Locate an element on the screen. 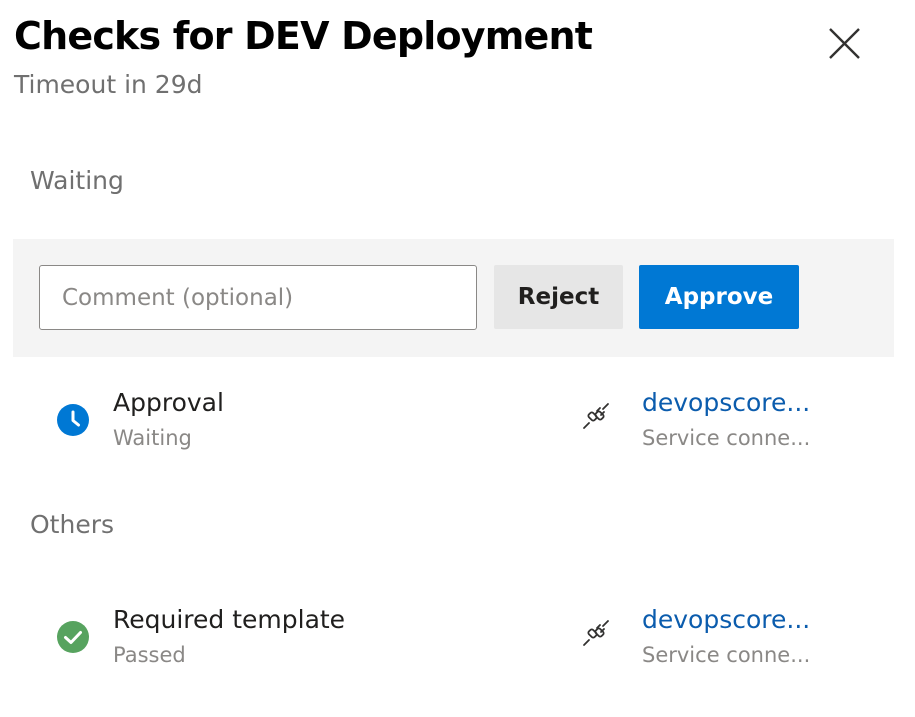 The height and width of the screenshot is (717, 915). section-others-label: Others is located at coordinates (72, 524).